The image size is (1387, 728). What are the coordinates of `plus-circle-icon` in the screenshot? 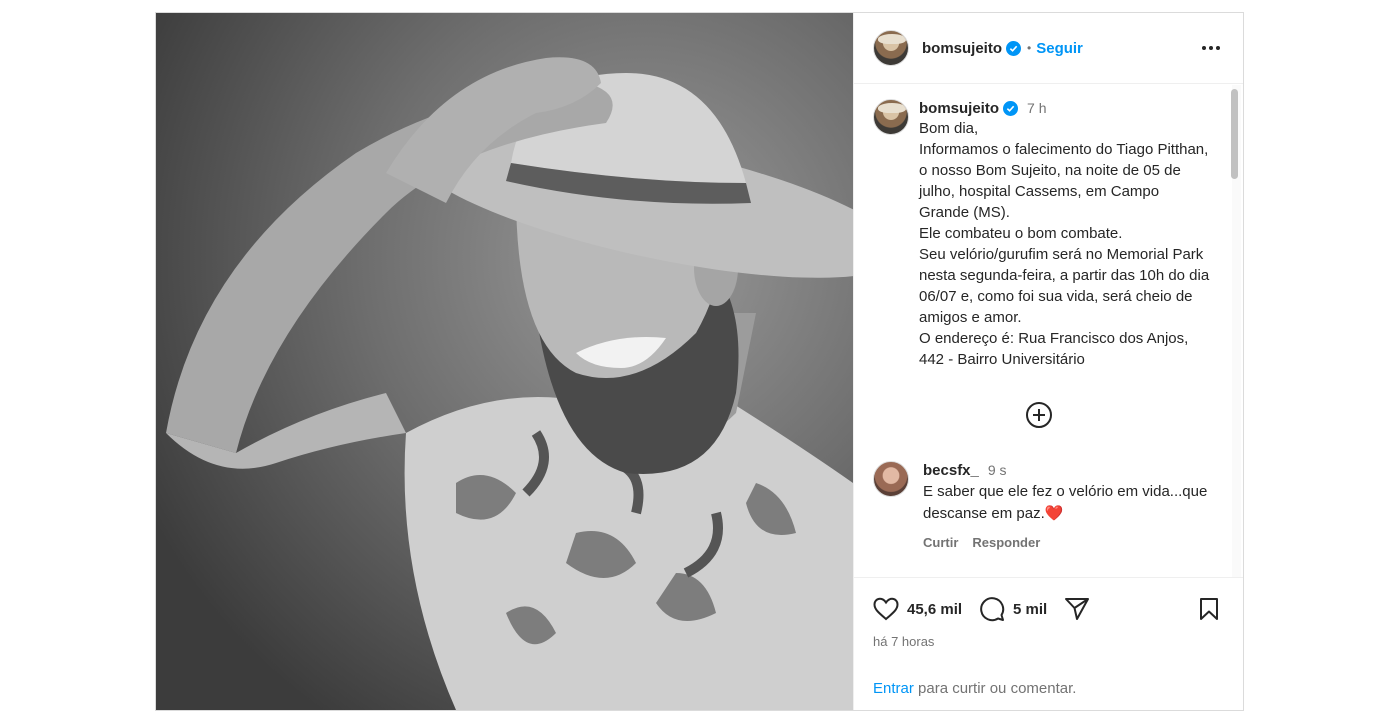 It's located at (1039, 415).